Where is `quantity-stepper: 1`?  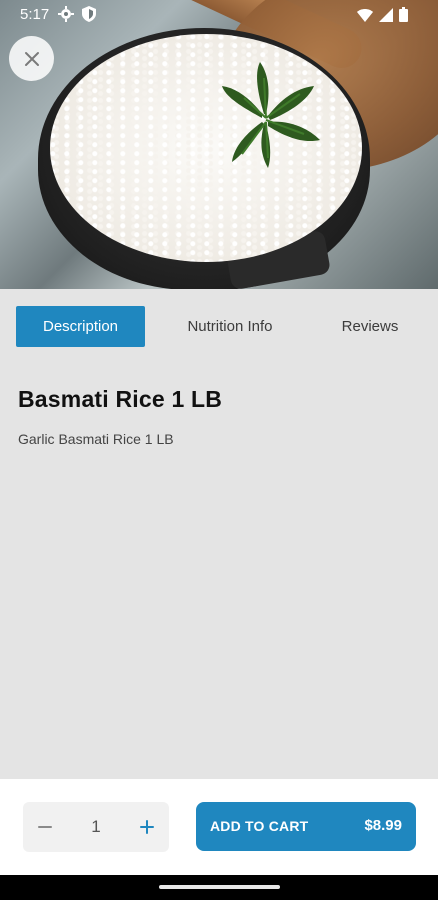
quantity-stepper: 1 is located at coordinates (96, 827).